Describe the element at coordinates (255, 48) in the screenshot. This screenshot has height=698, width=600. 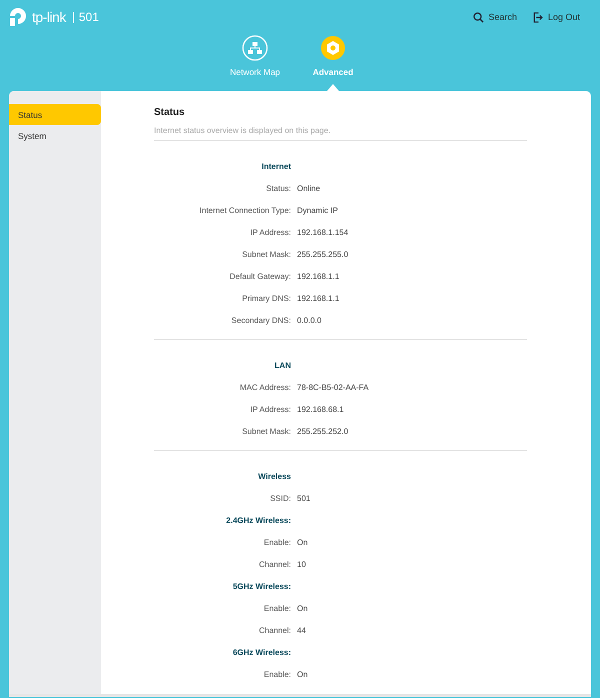
I see `network-map-icon` at that location.